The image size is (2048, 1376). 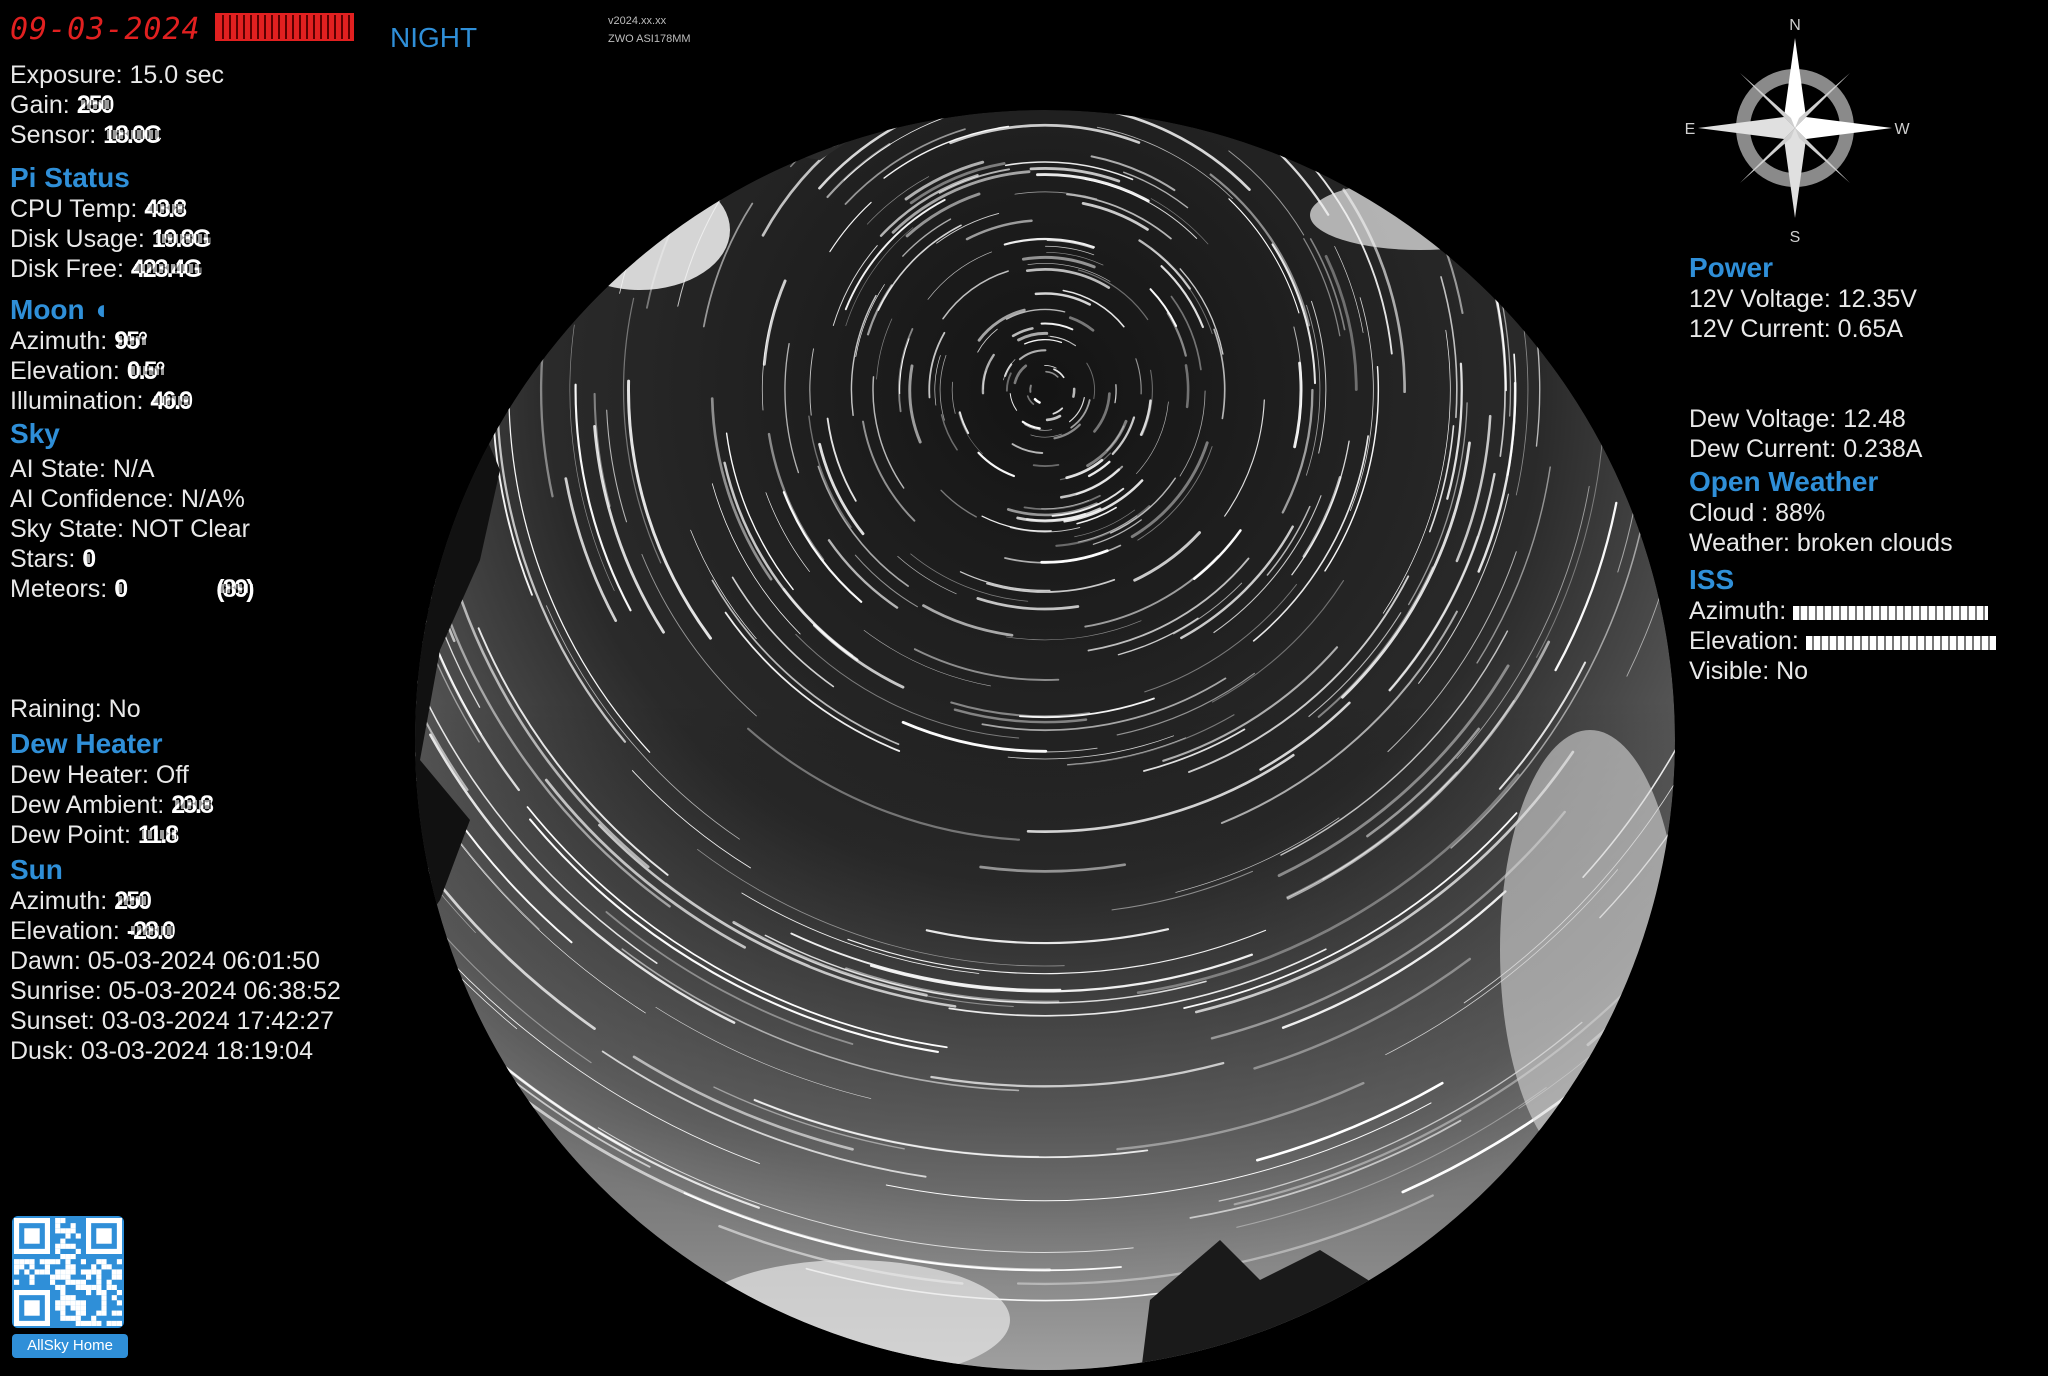 I want to click on time-glitch, so click(x=284, y=27).